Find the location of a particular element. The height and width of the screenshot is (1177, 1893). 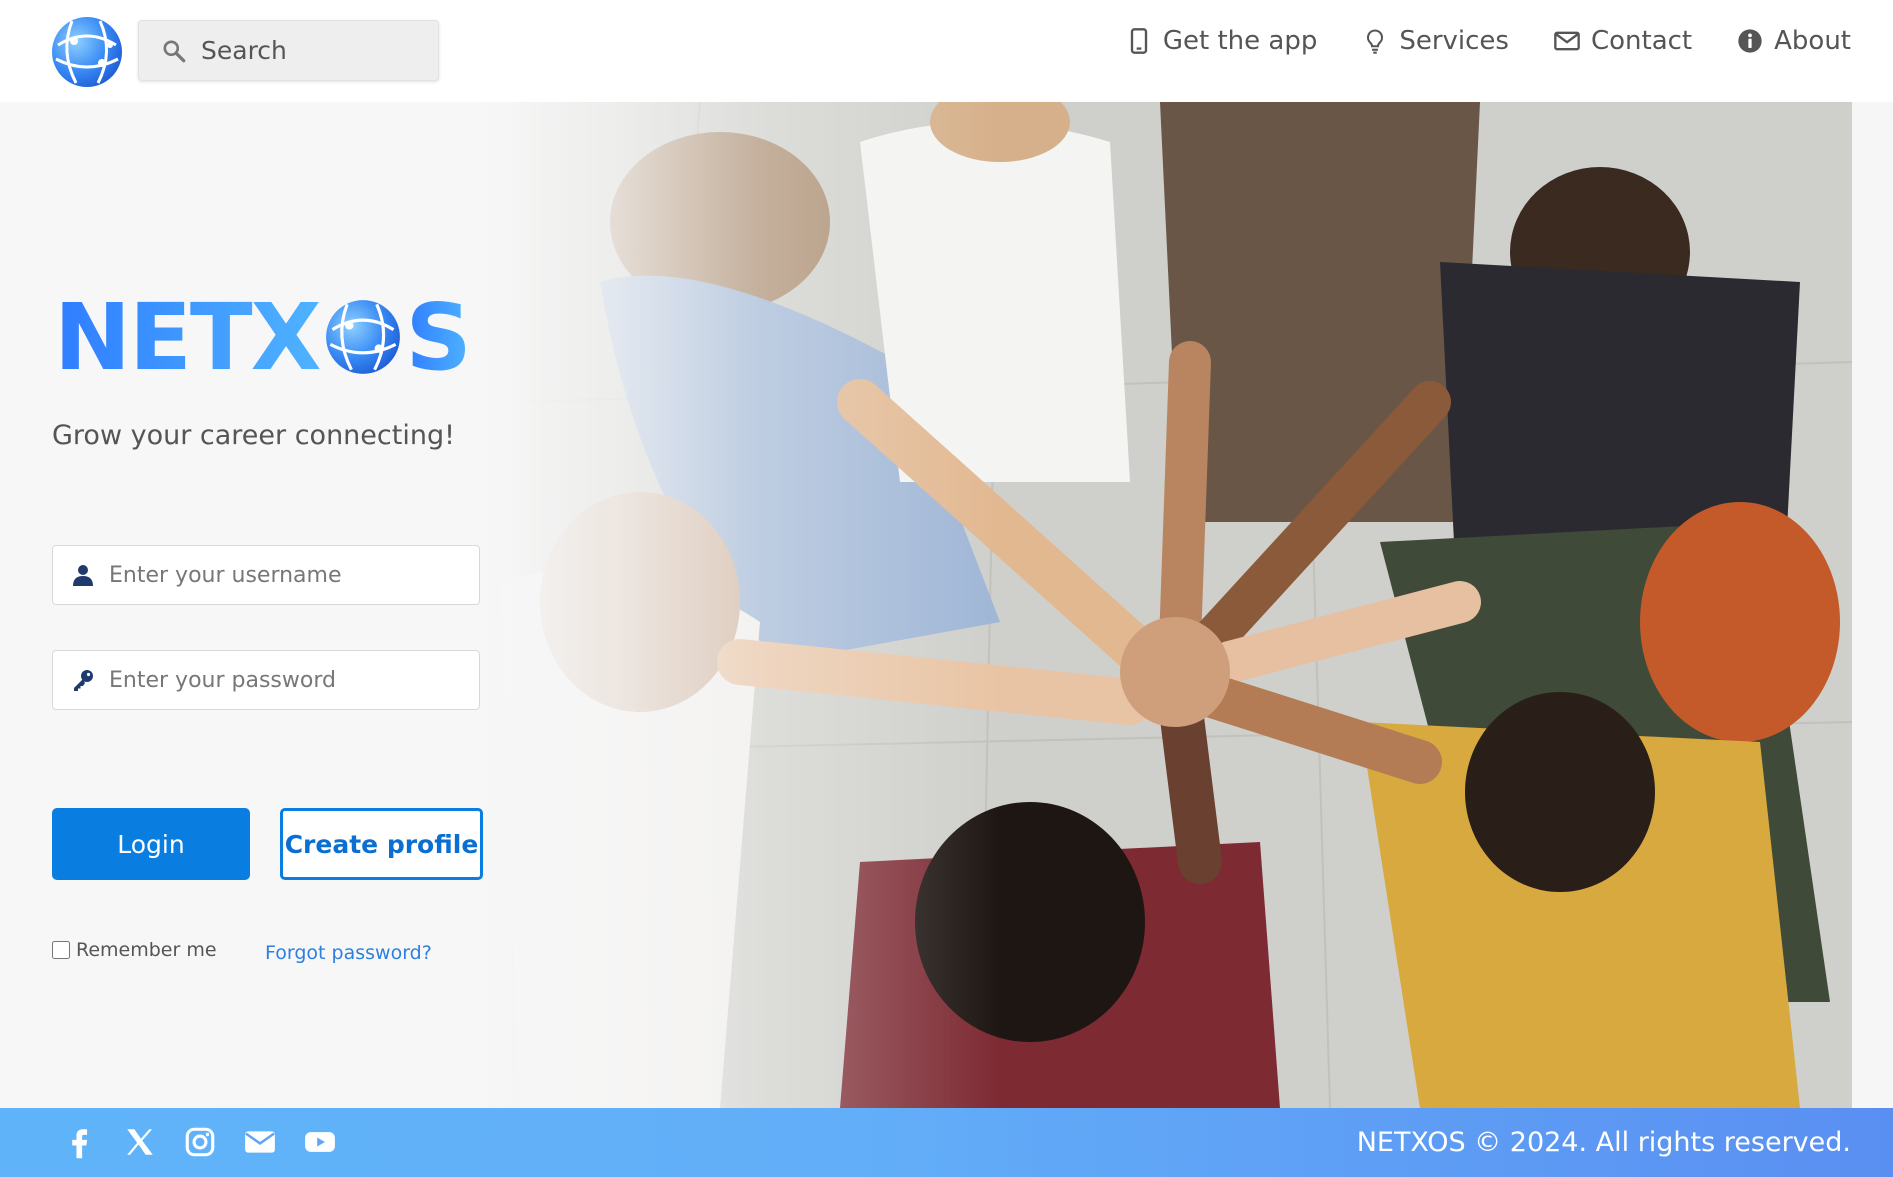

password-field is located at coordinates (266, 680).